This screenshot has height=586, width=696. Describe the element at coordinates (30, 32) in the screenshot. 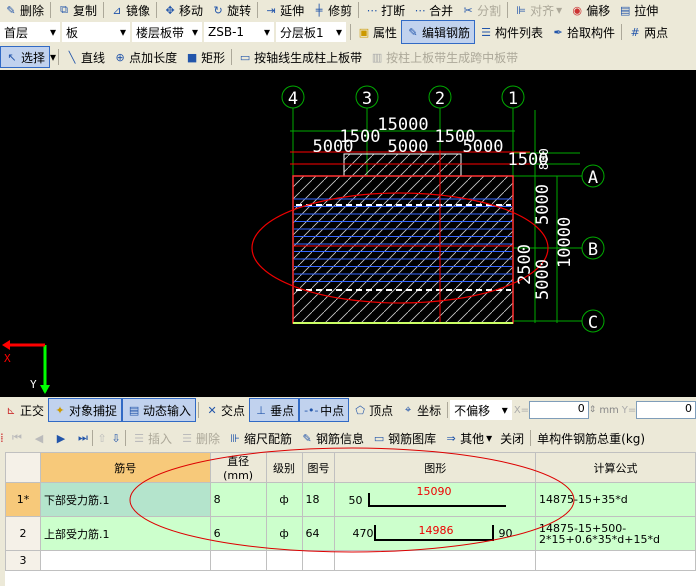

I see `floor-select: 首层 ▾` at that location.